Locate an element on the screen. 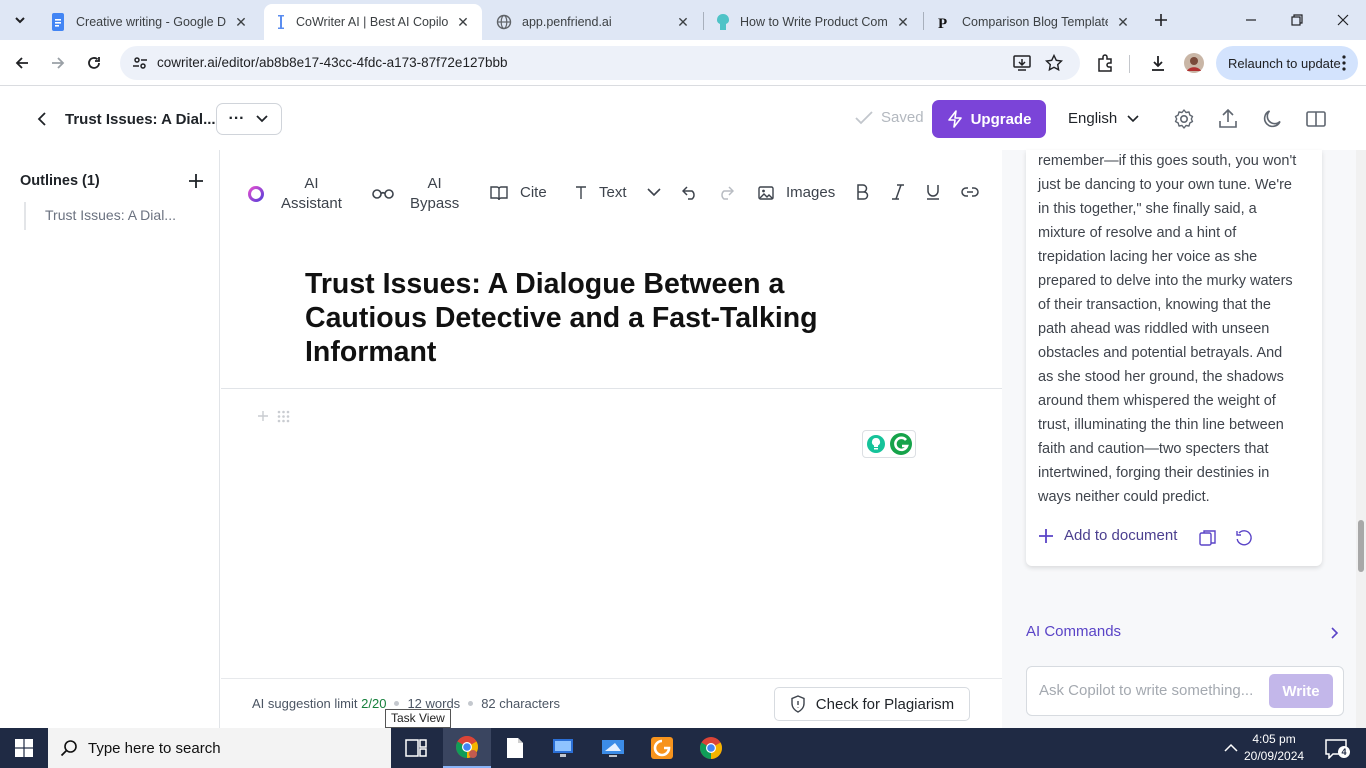 The height and width of the screenshot is (768, 1366). image-icon is located at coordinates (766, 193).